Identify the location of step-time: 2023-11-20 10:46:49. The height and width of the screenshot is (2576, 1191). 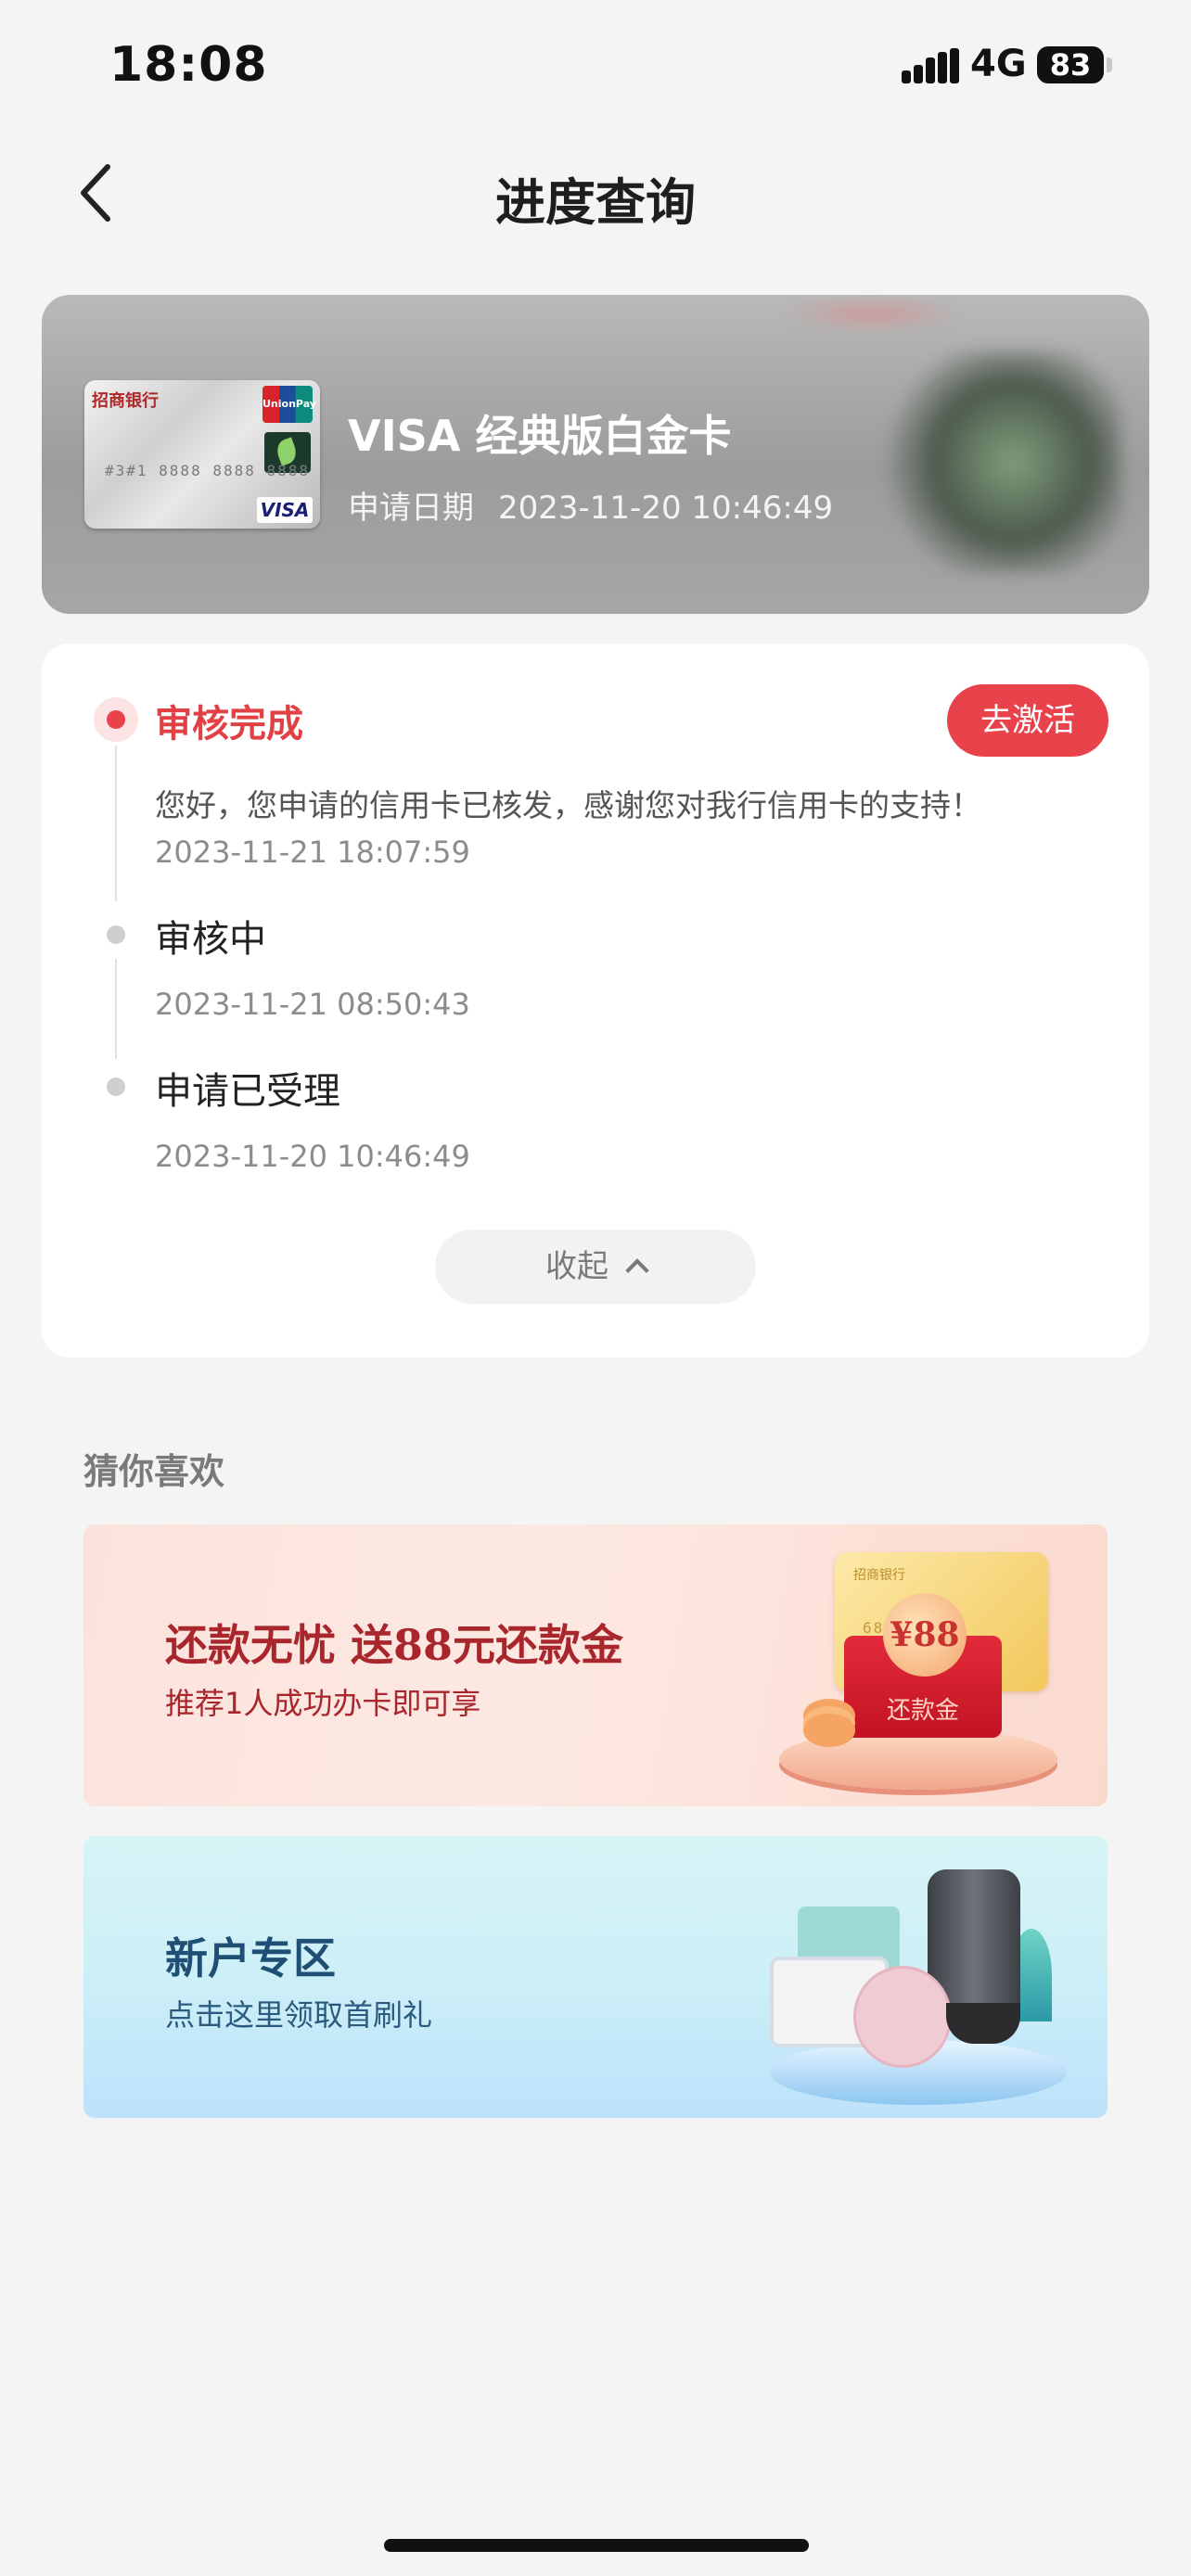
(312, 1156).